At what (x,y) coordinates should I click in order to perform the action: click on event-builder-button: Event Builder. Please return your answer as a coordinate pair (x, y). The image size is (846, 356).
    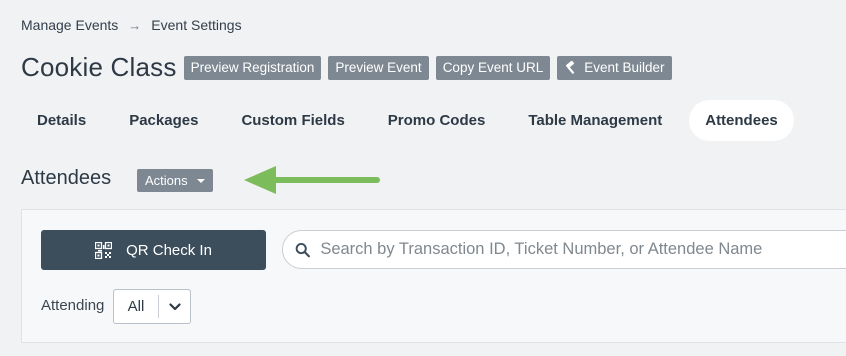
    Looking at the image, I should click on (614, 67).